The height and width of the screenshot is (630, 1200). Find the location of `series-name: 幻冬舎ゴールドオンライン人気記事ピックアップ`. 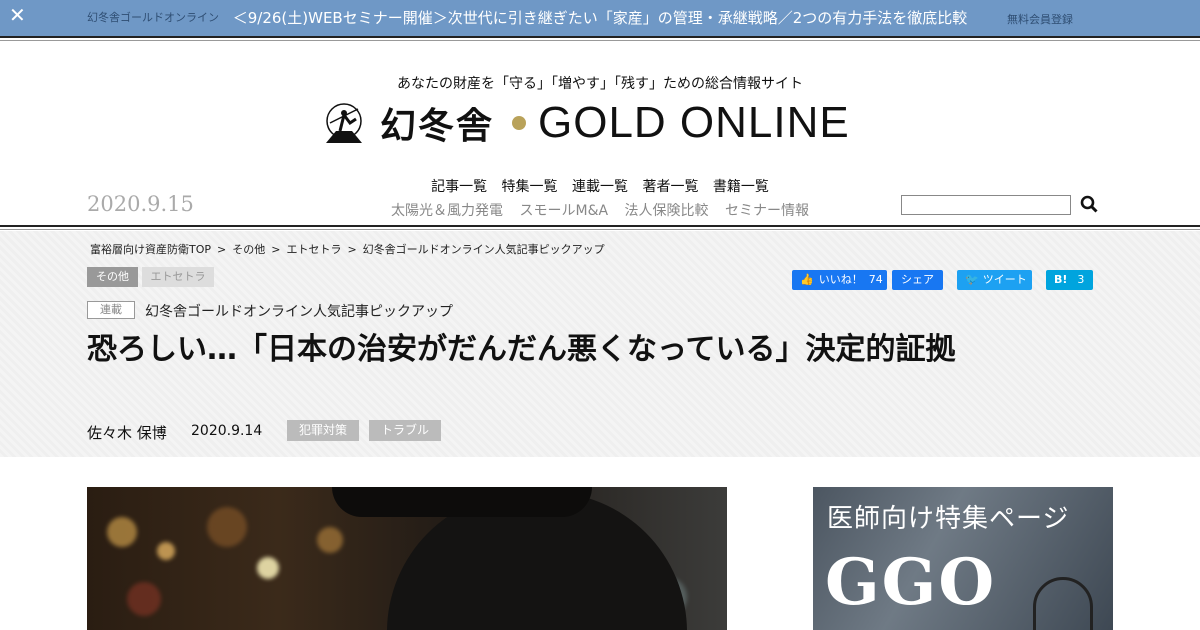

series-name: 幻冬舎ゴールドオンライン人気記事ピックアップ is located at coordinates (299, 311).